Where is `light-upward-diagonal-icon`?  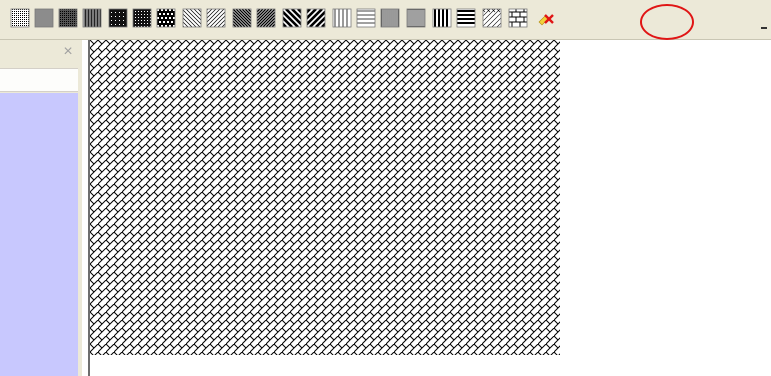 light-upward-diagonal-icon is located at coordinates (216, 18).